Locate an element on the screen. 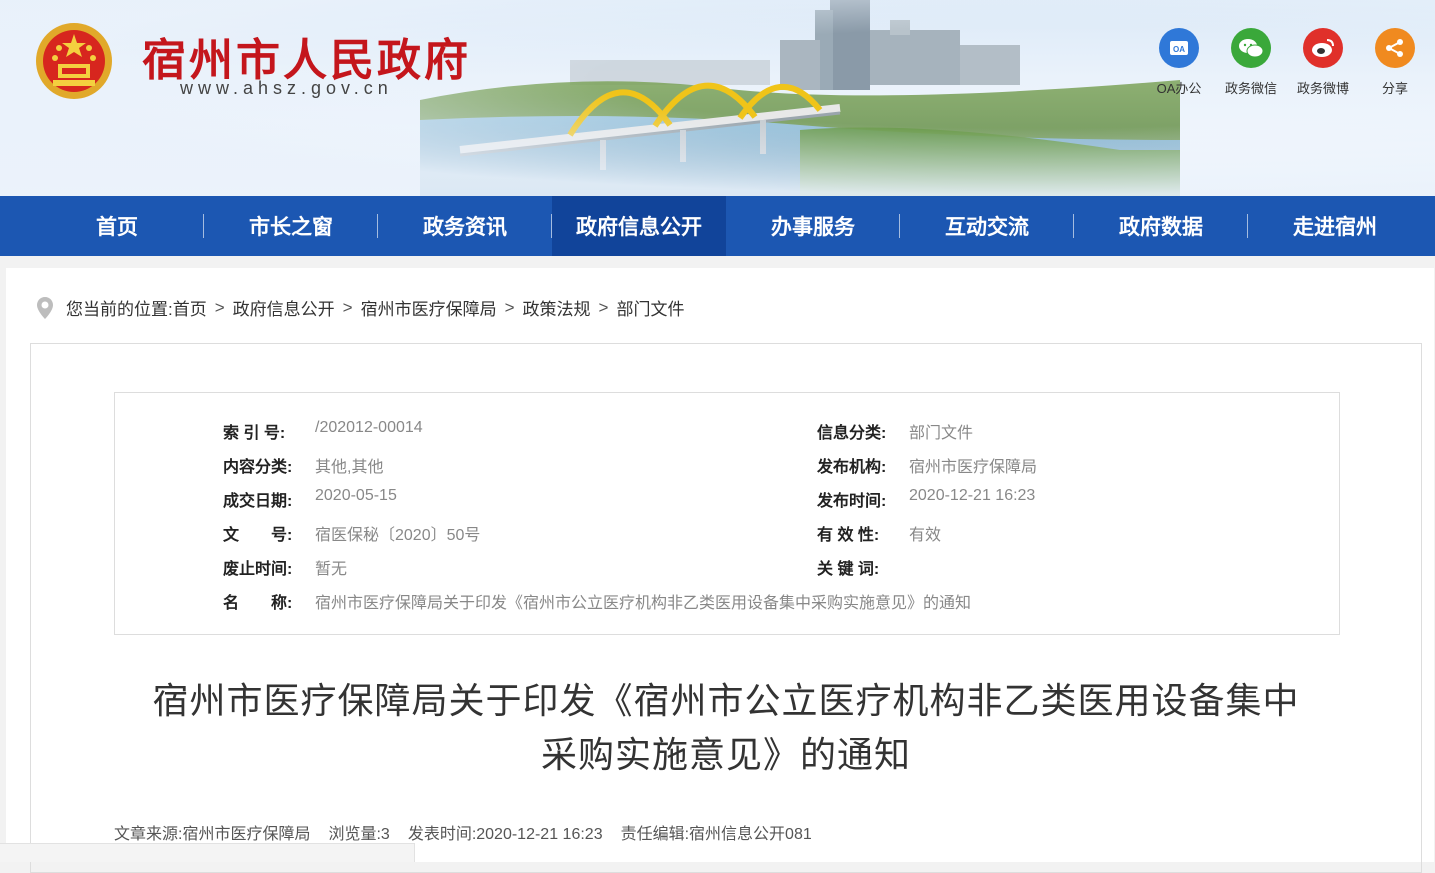 The image size is (1435, 873). oa-icon: OA is located at coordinates (1179, 48).